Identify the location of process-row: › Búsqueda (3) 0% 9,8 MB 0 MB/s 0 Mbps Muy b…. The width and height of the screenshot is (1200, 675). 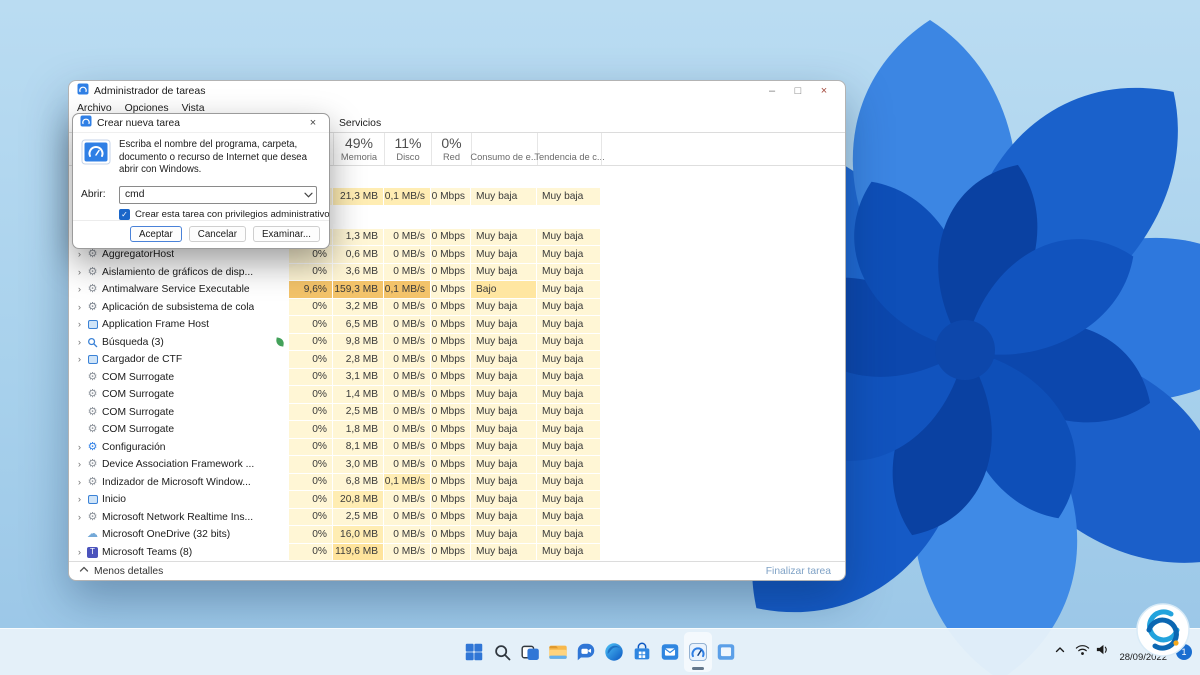
(457, 342).